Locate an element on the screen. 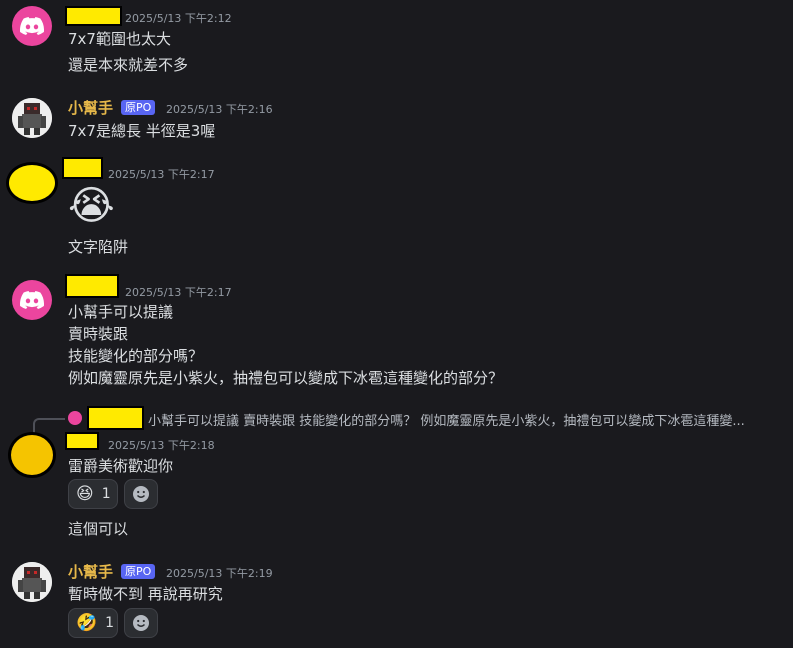 The height and width of the screenshot is (648, 793). message-text: 賣時裝跟 is located at coordinates (98, 334).